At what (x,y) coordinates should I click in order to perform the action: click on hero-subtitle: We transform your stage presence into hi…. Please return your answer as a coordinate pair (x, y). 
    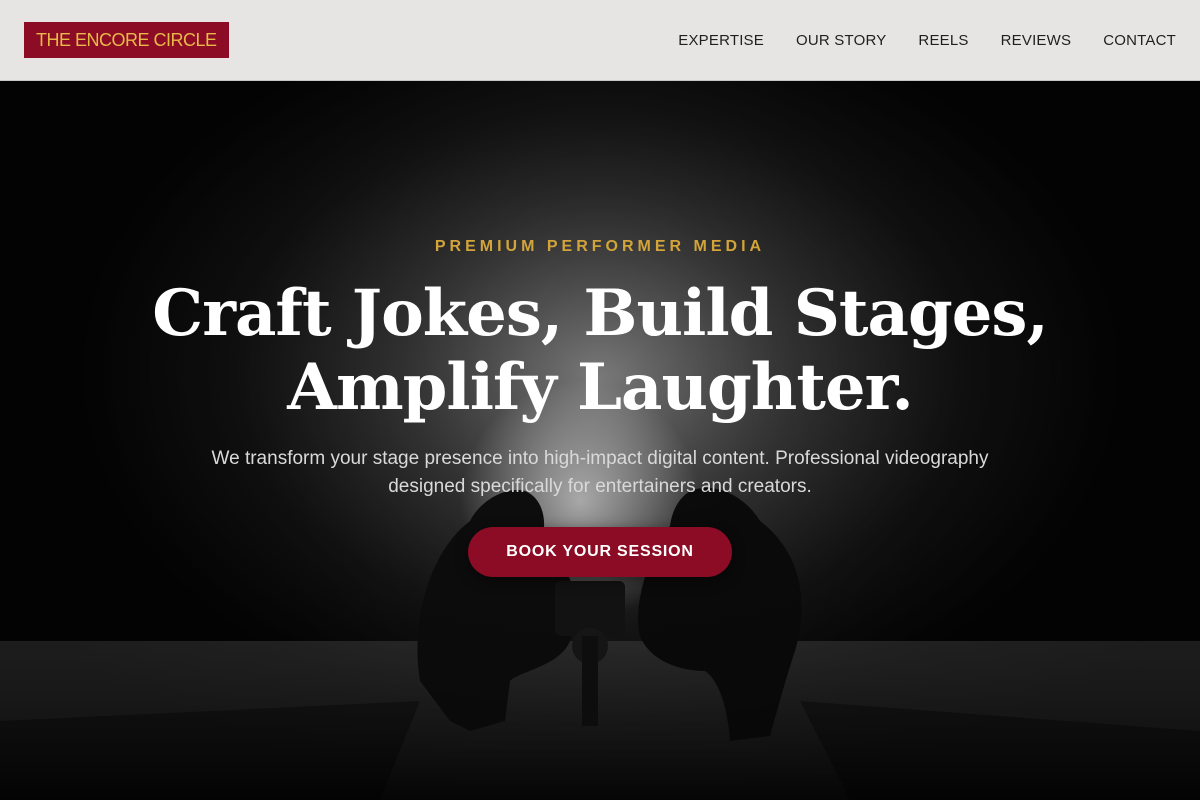
    Looking at the image, I should click on (600, 472).